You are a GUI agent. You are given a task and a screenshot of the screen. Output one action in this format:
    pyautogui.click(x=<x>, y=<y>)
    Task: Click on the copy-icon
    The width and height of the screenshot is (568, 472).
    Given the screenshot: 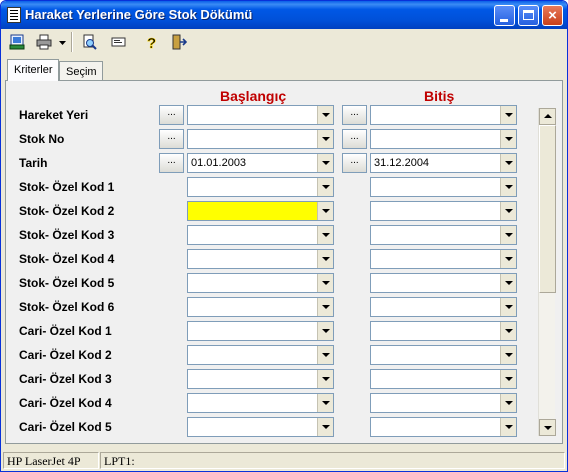 What is the action you would take?
    pyautogui.click(x=118, y=42)
    